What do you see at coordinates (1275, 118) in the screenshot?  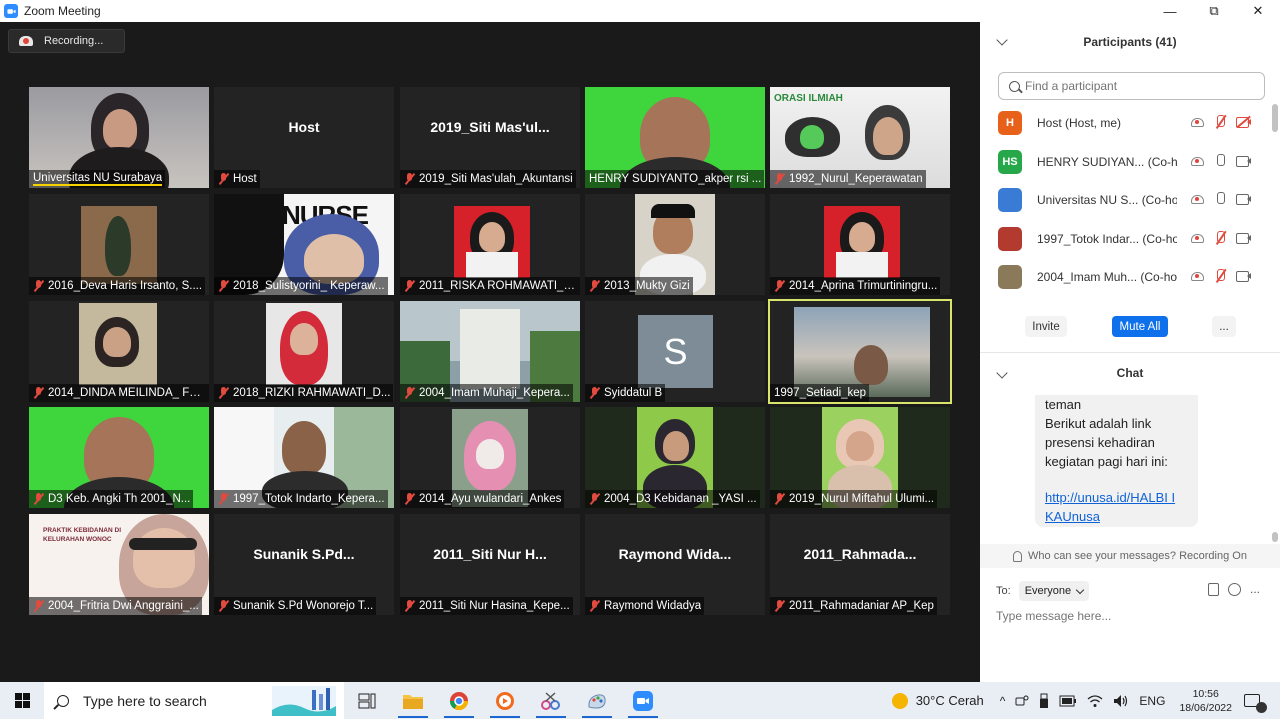 I see `participants-scrollbar` at bounding box center [1275, 118].